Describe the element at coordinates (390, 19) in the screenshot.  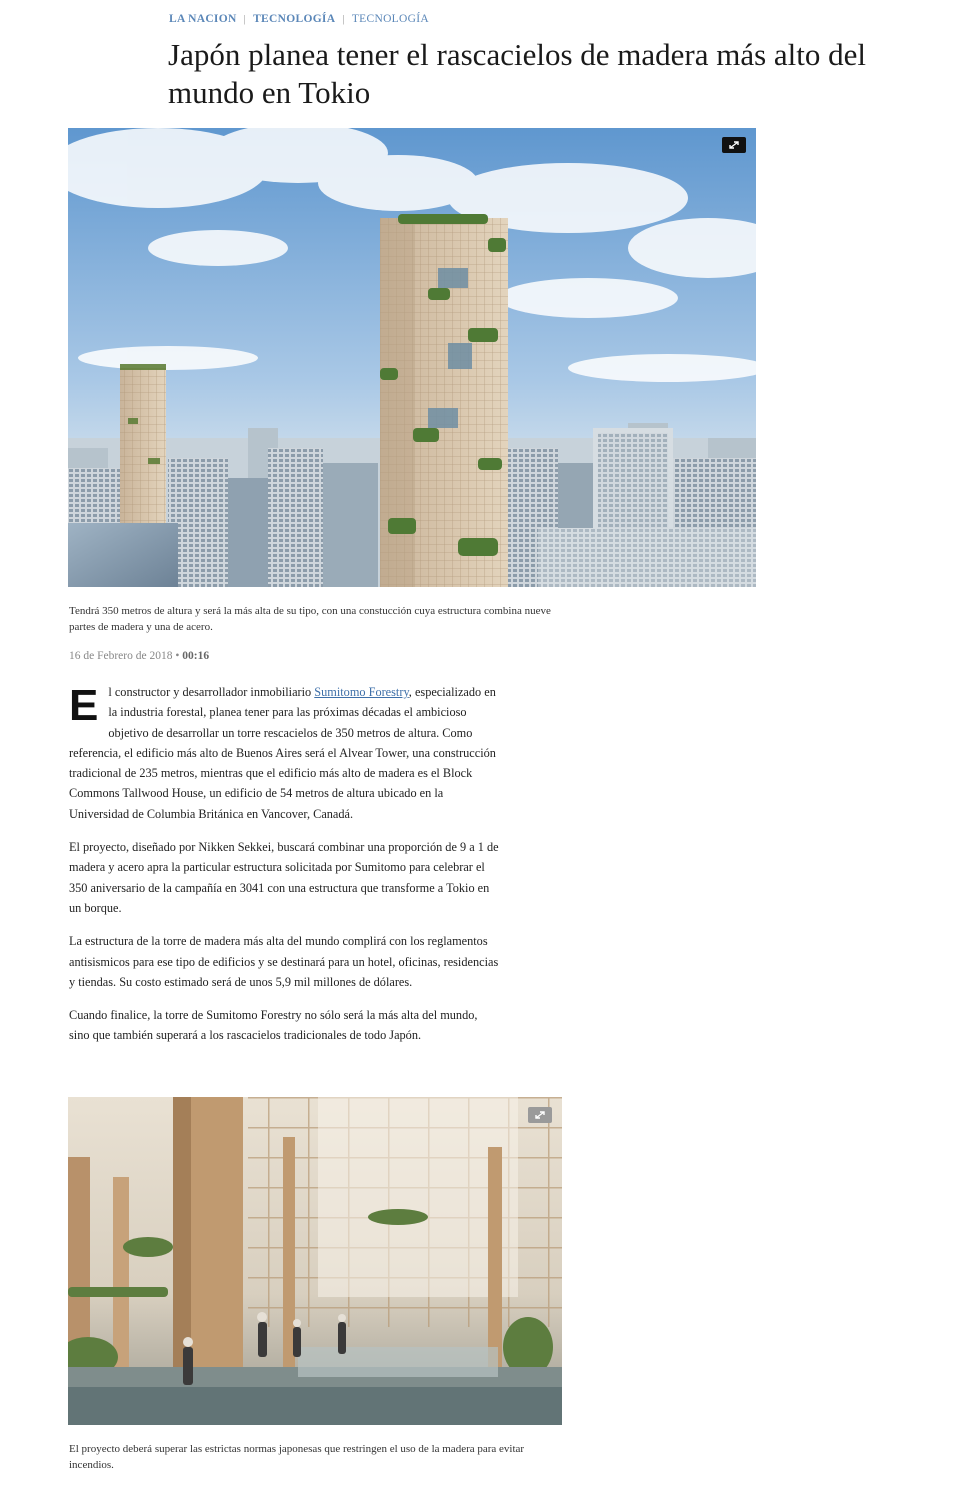
I see `breadcrumb-subsection-link: Tecnología` at that location.